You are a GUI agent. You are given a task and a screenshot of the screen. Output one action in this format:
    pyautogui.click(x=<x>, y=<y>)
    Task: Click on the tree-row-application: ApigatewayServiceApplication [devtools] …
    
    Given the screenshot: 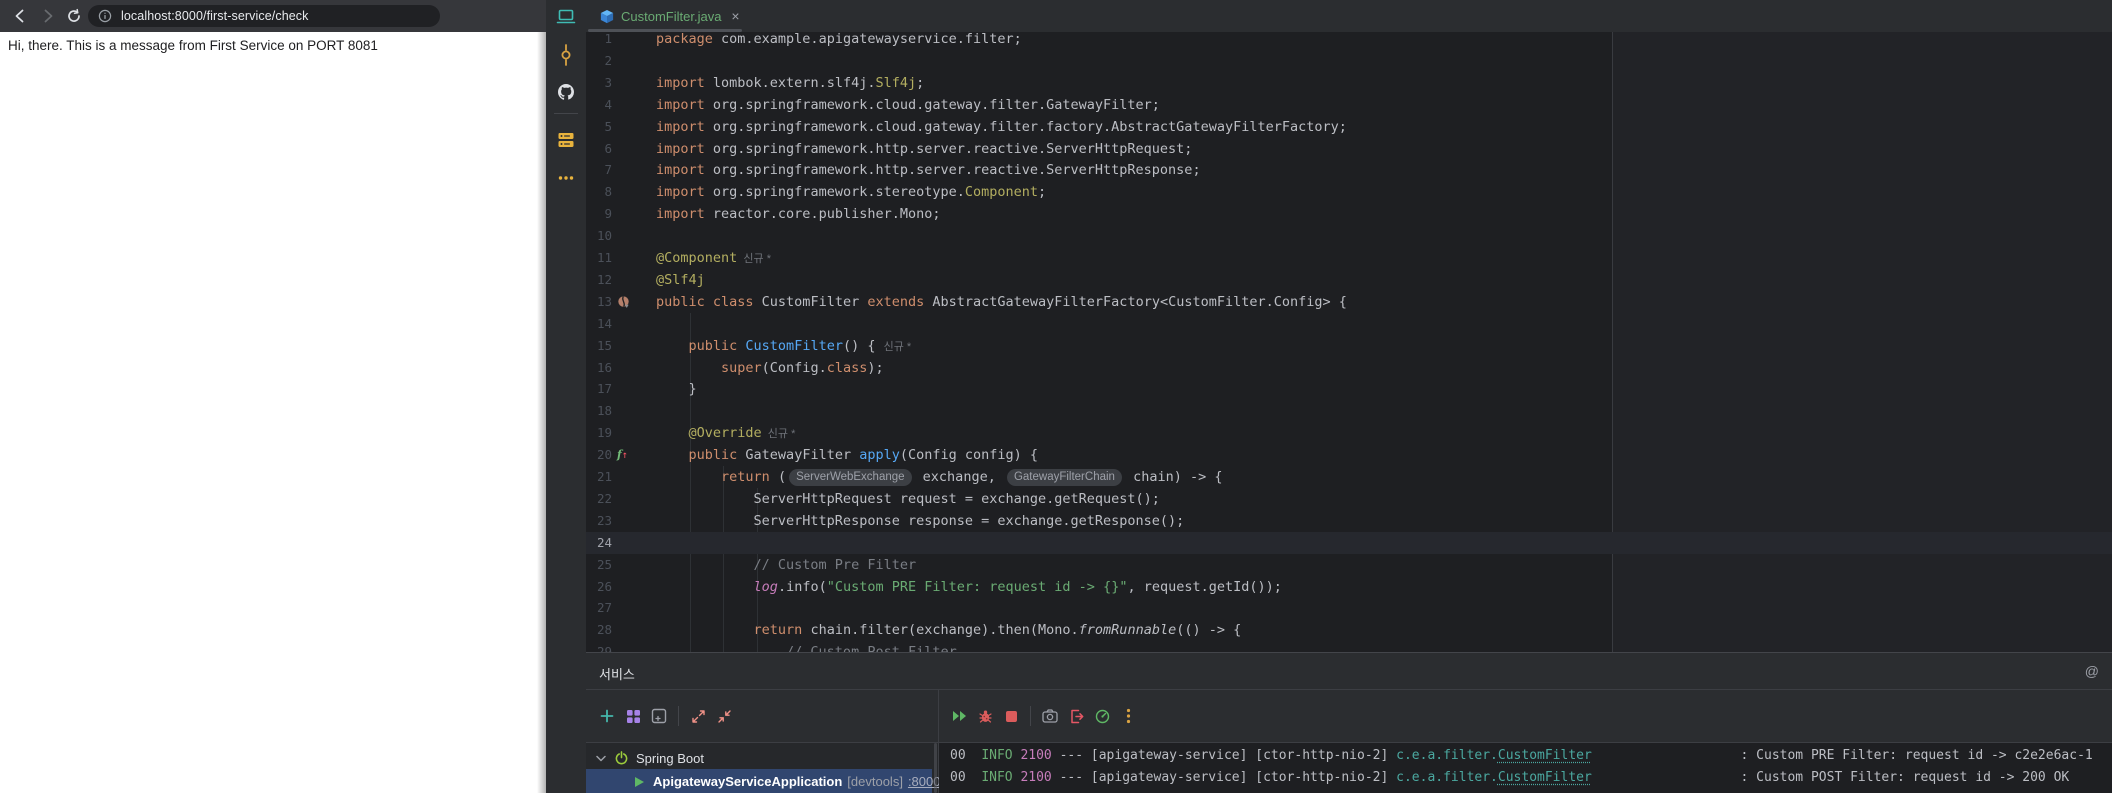 What is the action you would take?
    pyautogui.click(x=765, y=781)
    